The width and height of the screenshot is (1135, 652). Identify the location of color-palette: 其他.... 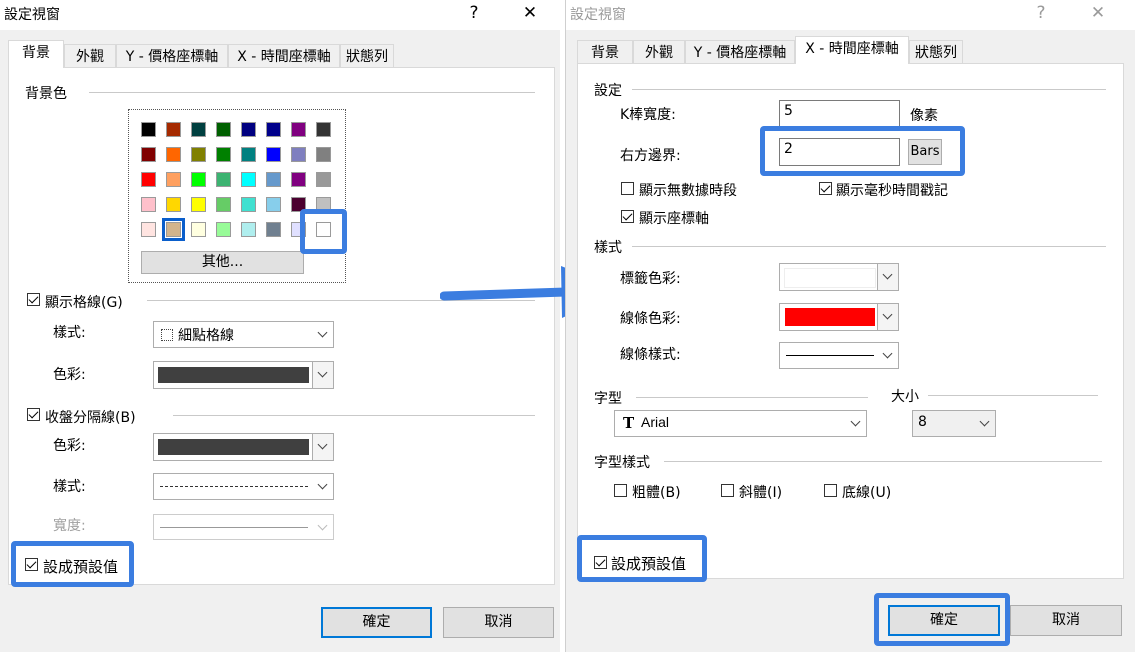
(237, 196).